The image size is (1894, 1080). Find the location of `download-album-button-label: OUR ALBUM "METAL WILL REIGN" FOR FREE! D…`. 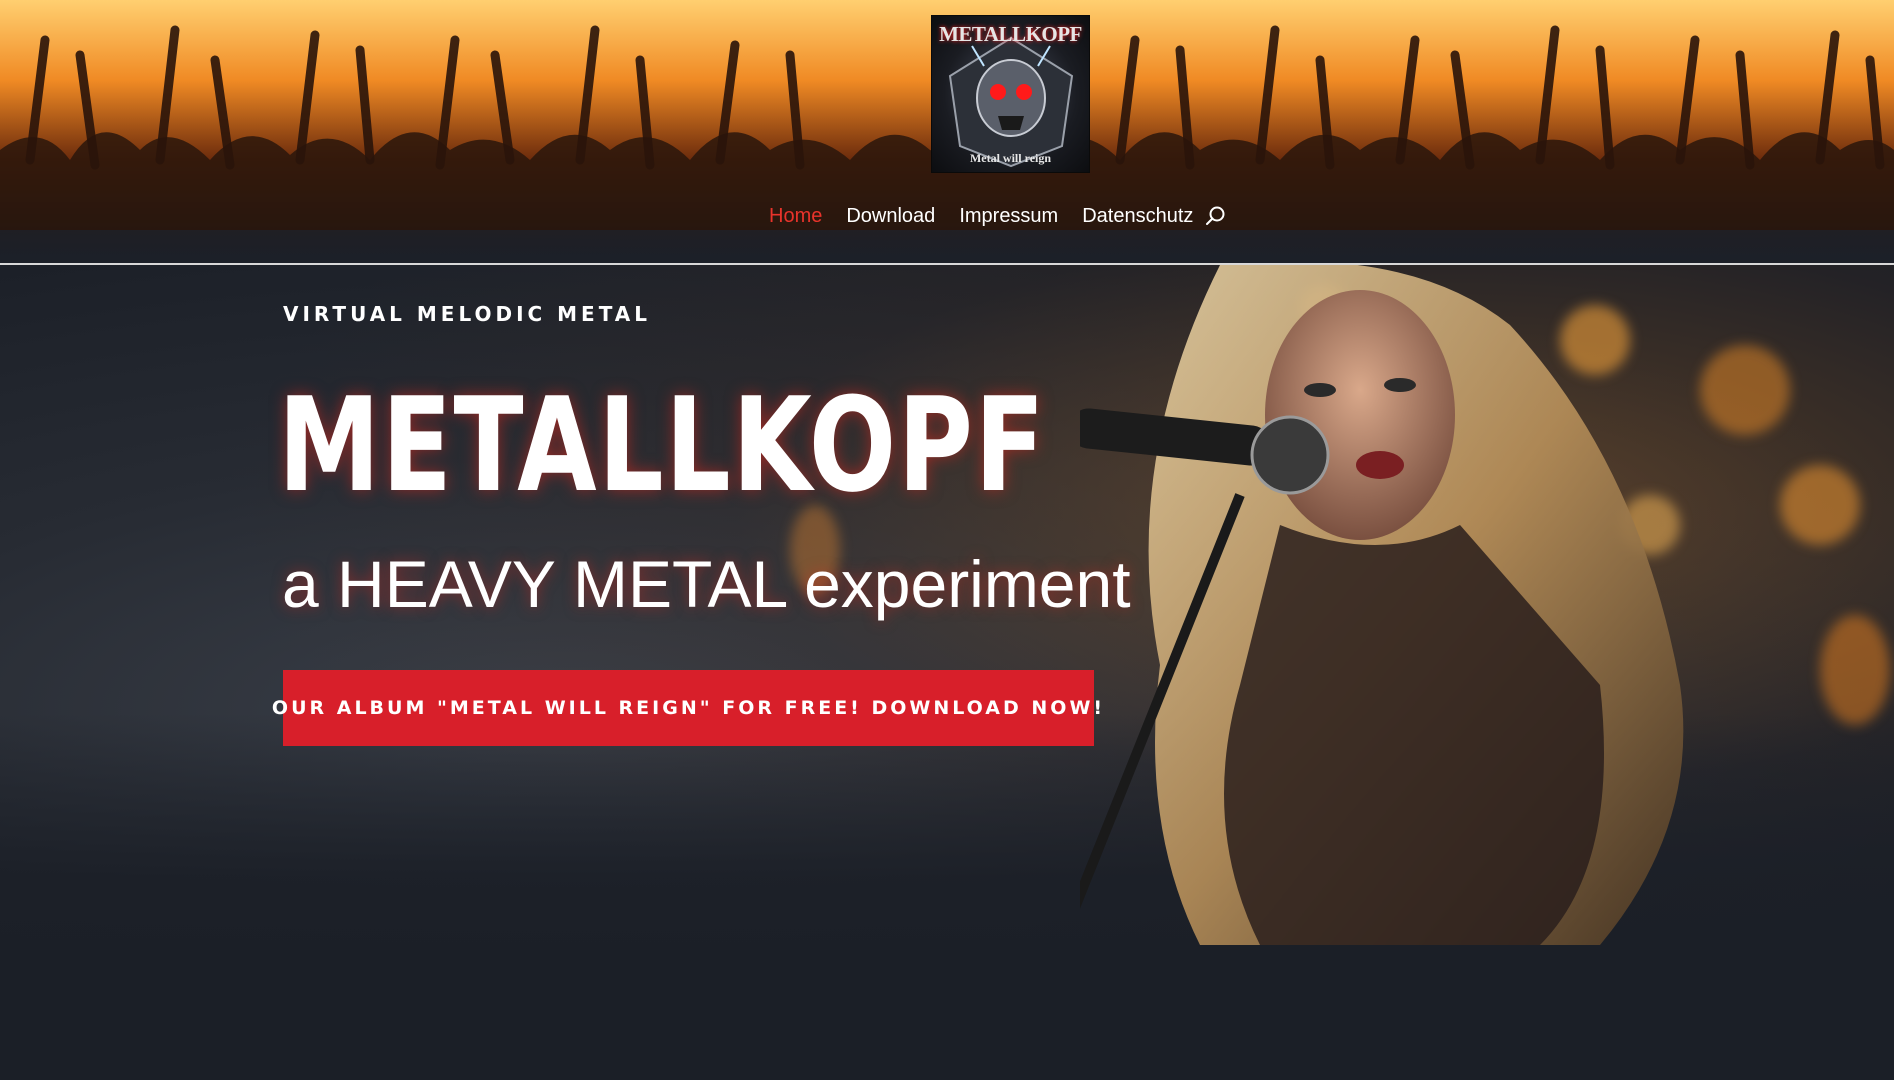

download-album-button-label: OUR ALBUM "METAL WILL REIGN" FOR FREE! D… is located at coordinates (688, 708).